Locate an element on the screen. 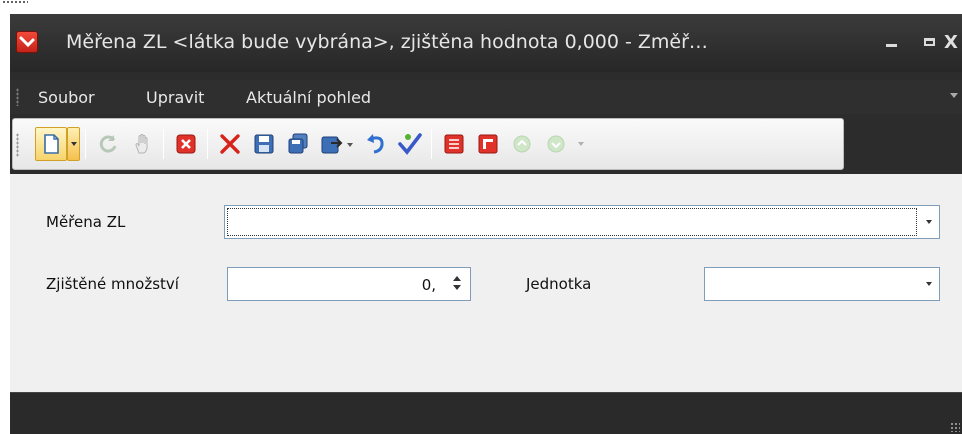 Image resolution: width=962 pixels, height=434 pixels. hand-icon is located at coordinates (141, 144).